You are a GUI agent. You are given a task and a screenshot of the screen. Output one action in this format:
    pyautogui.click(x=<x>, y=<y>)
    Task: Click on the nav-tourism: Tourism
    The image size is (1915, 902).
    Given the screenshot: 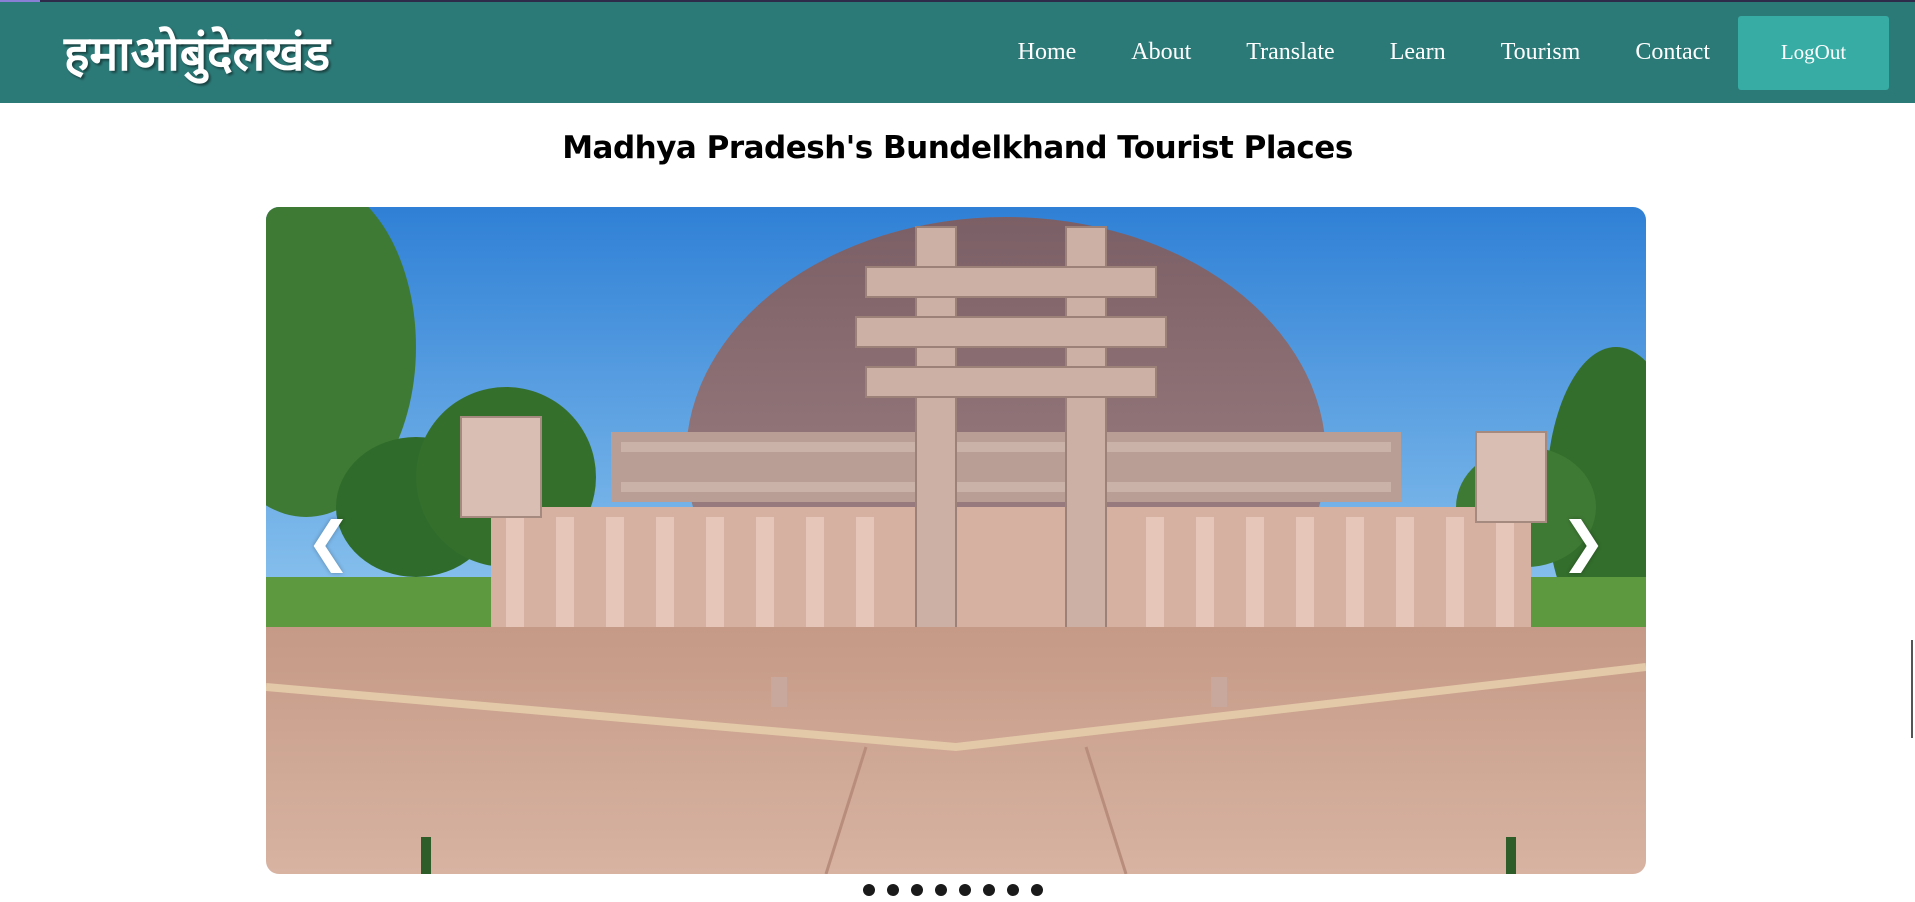 What is the action you would take?
    pyautogui.click(x=1541, y=52)
    